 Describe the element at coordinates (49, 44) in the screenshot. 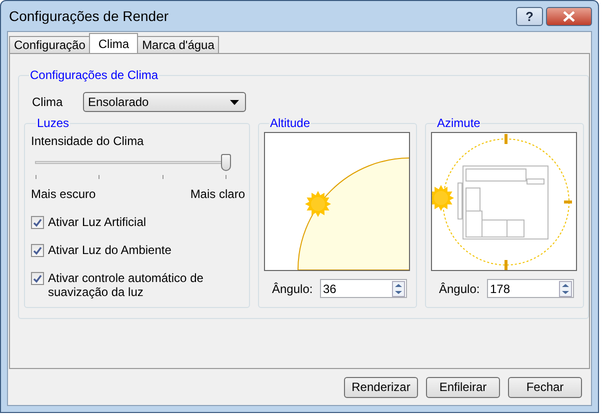

I see `tab: Configuração` at that location.